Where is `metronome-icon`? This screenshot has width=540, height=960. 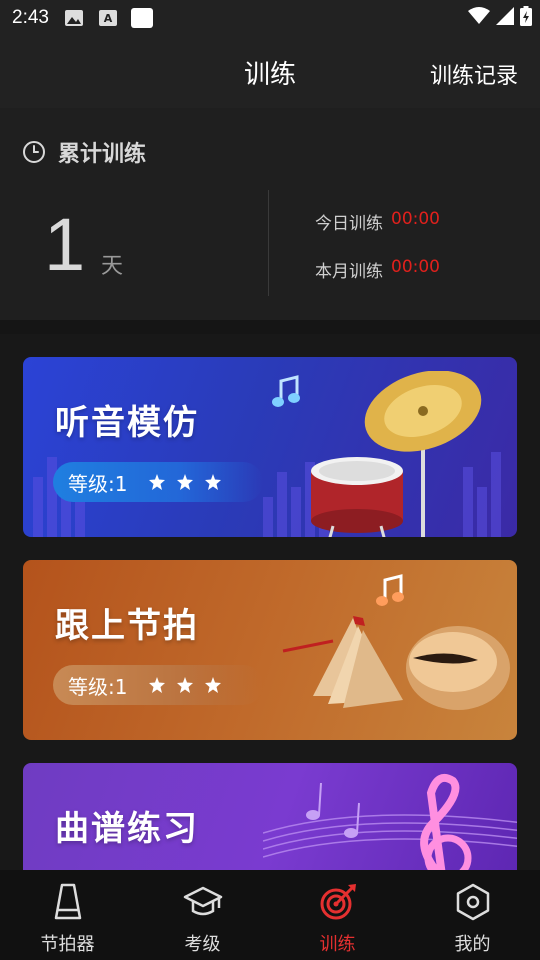
metronome-icon is located at coordinates (67, 901).